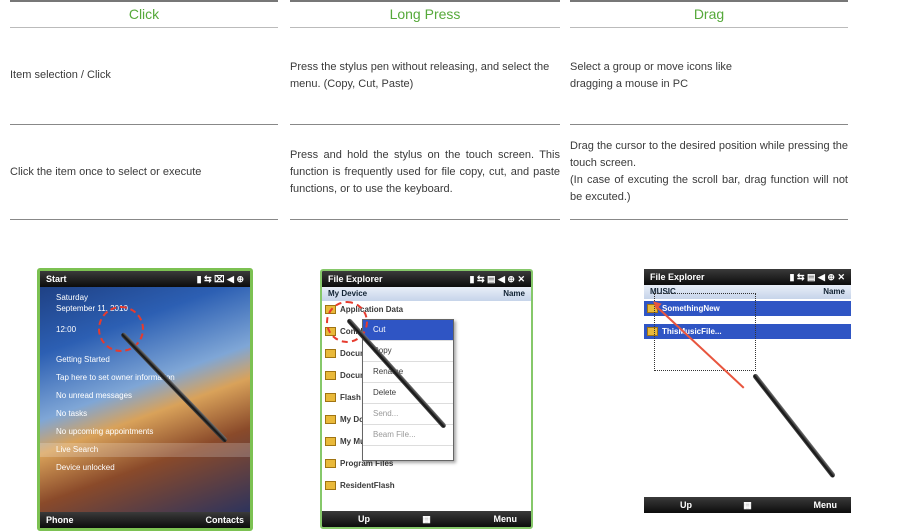  I want to click on drag-selection-box, so click(705, 332).